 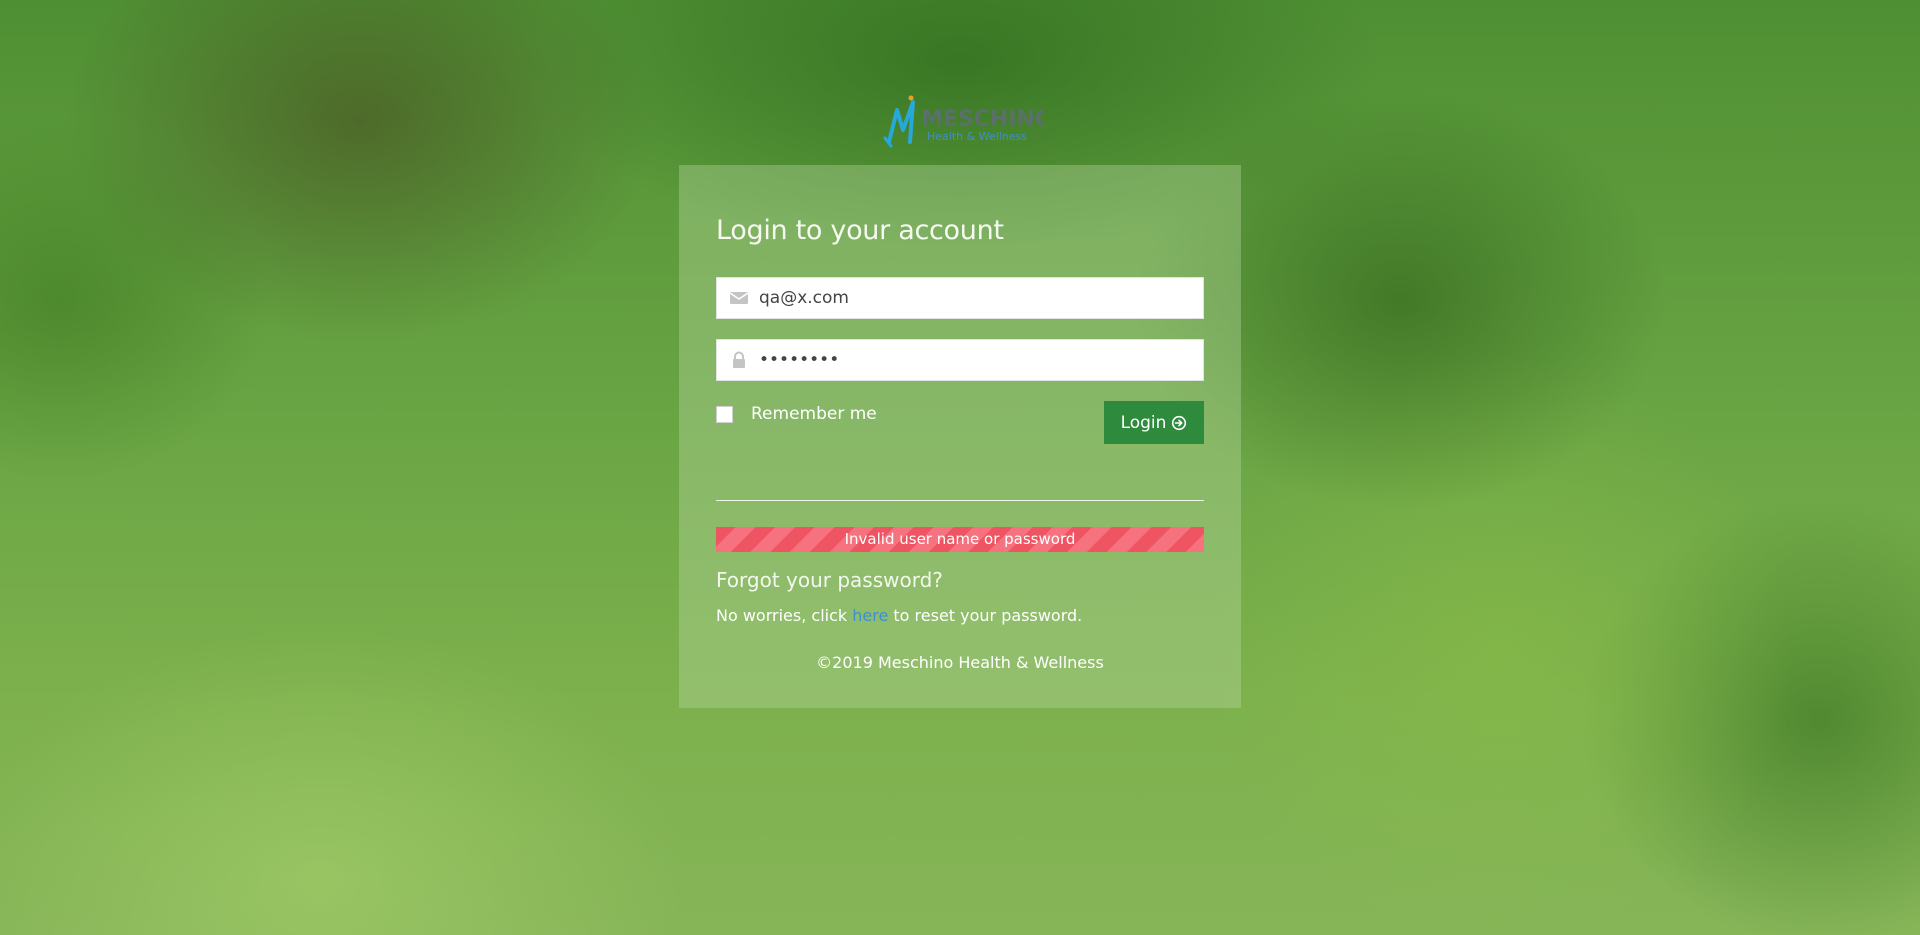 I want to click on divider, so click(x=960, y=500).